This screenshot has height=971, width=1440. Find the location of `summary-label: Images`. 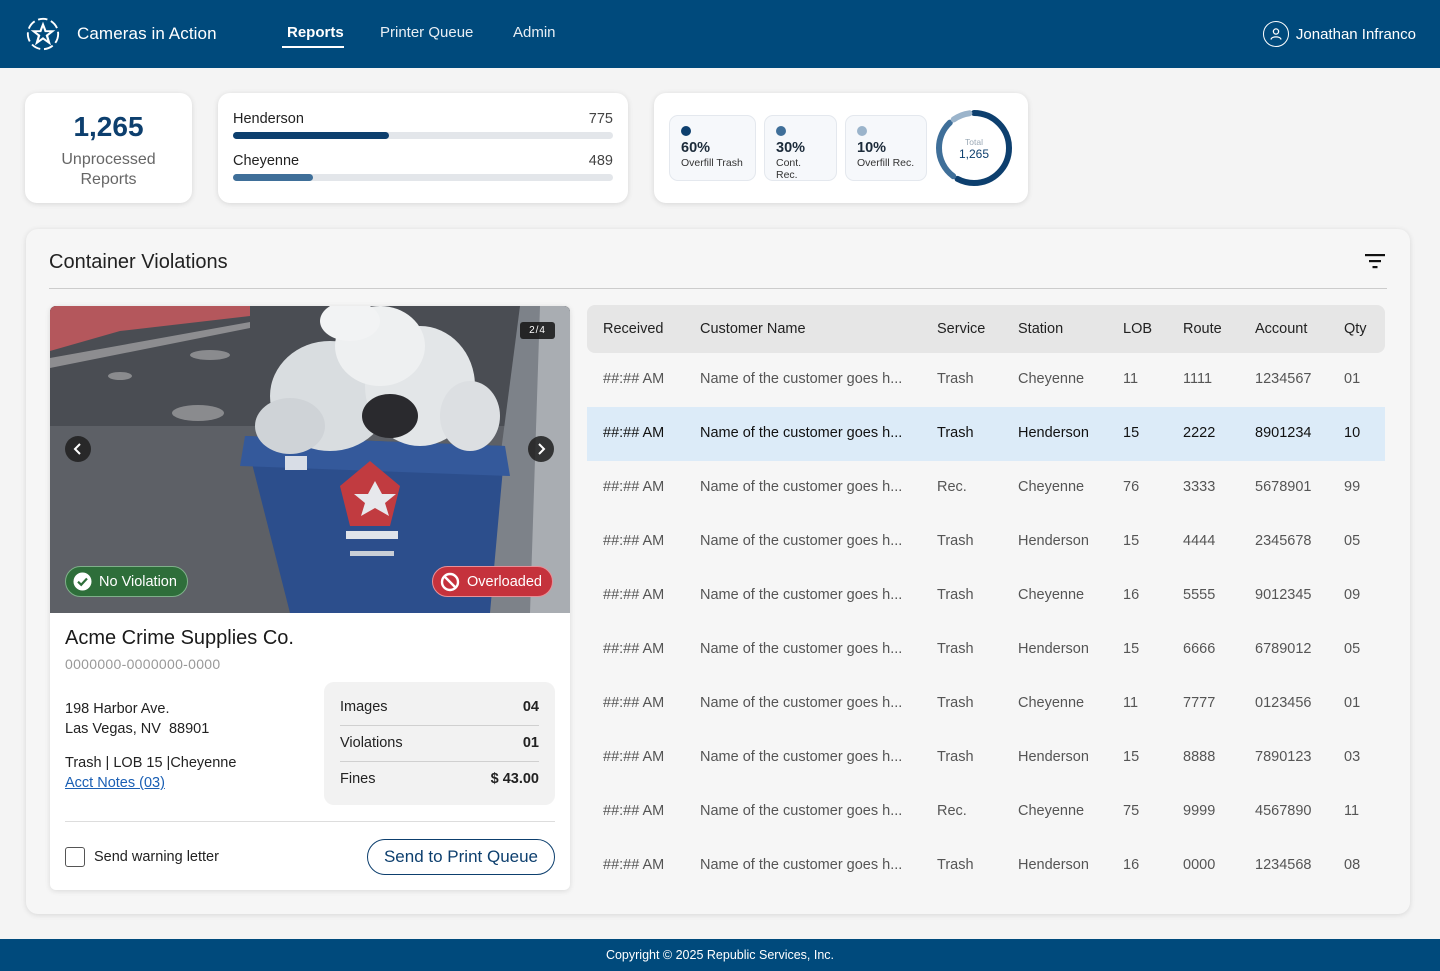

summary-label: Images is located at coordinates (364, 707).